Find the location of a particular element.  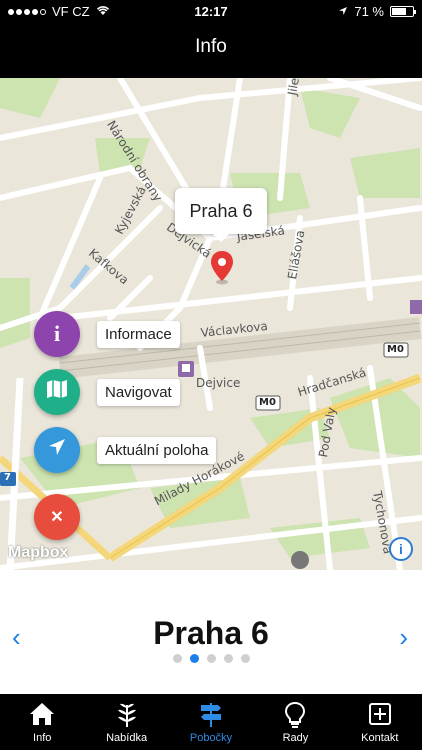

current-location-label: Aktuální poloha is located at coordinates (157, 450).